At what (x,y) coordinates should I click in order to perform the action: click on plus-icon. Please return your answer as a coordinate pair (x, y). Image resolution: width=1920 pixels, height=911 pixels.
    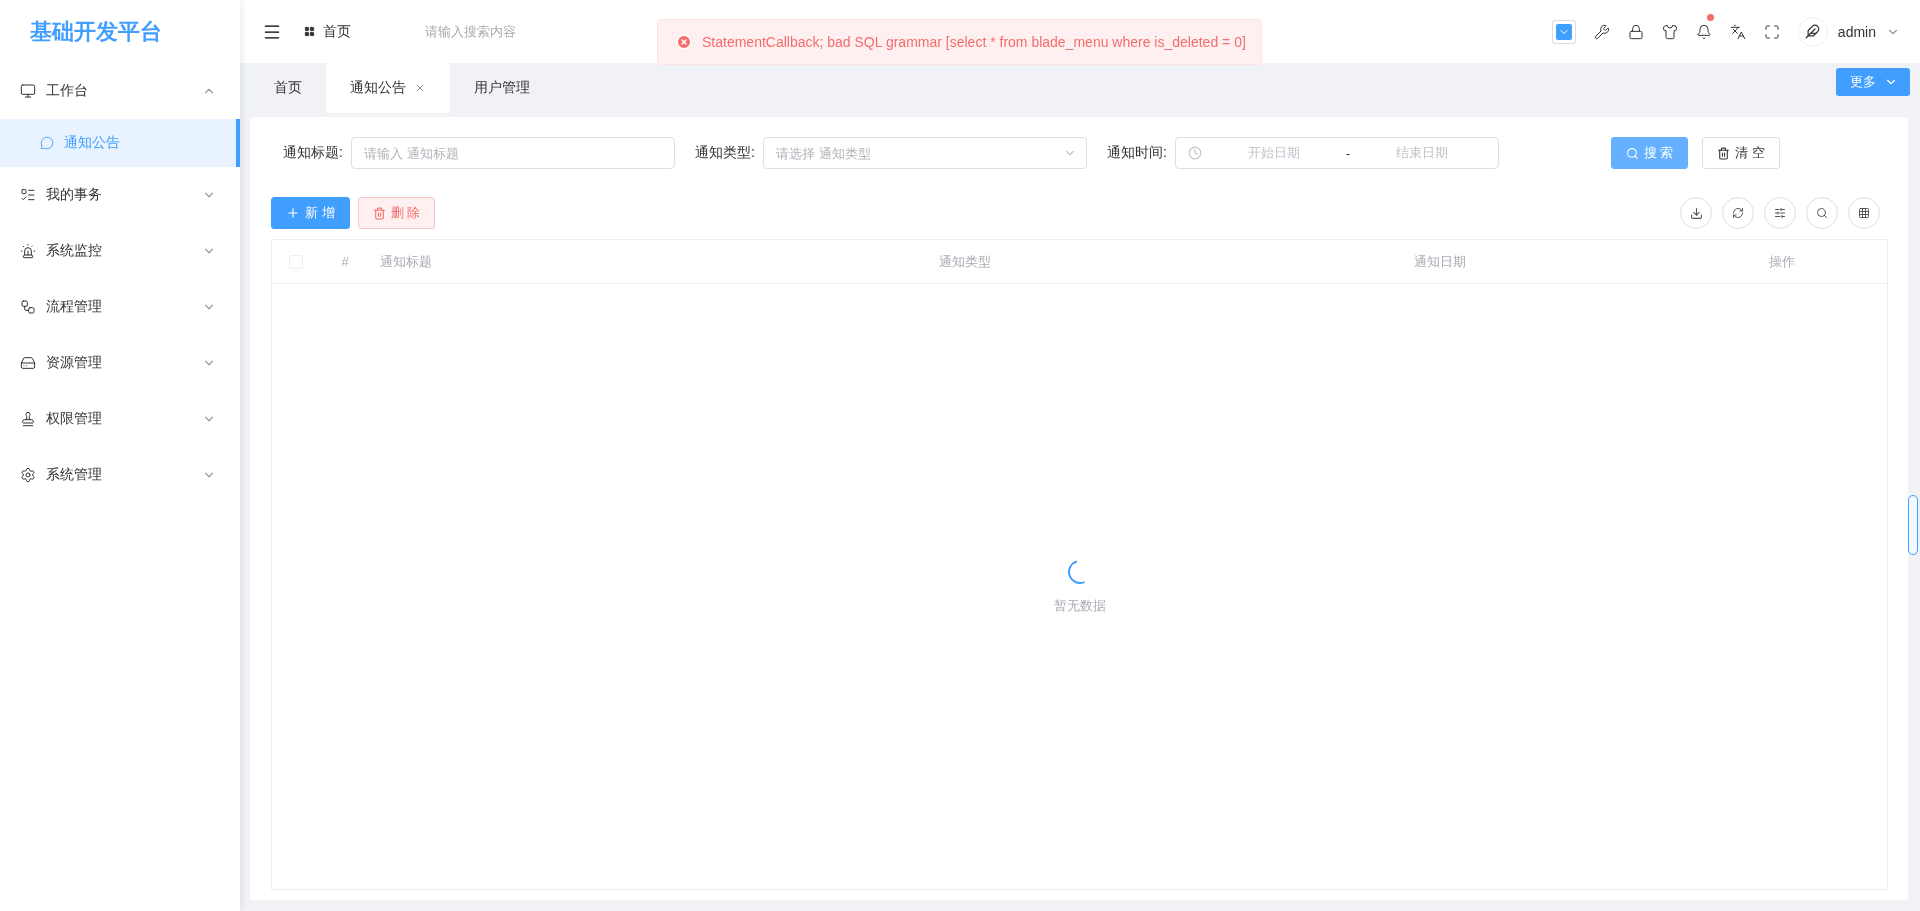
    Looking at the image, I should click on (293, 213).